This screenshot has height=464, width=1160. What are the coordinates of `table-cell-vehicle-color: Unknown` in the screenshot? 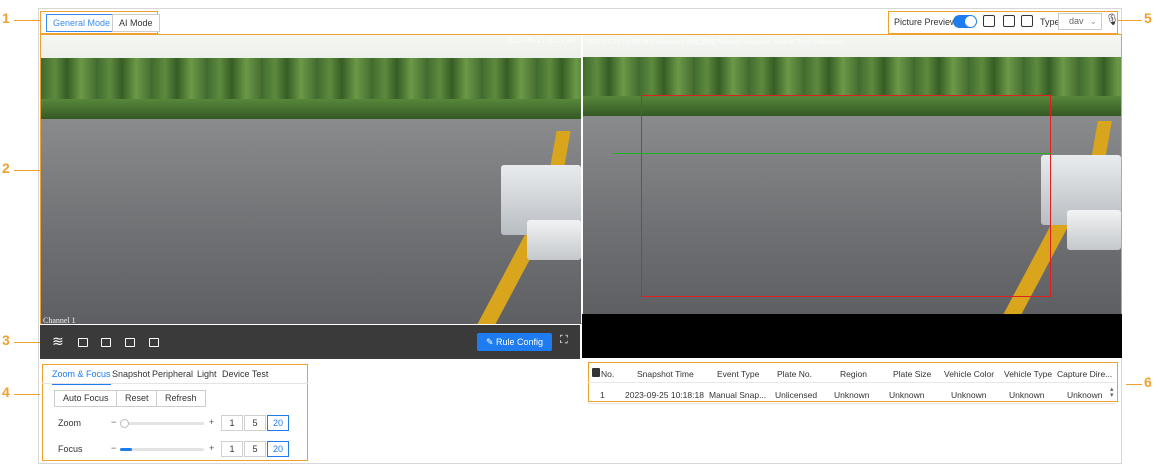 It's located at (969, 395).